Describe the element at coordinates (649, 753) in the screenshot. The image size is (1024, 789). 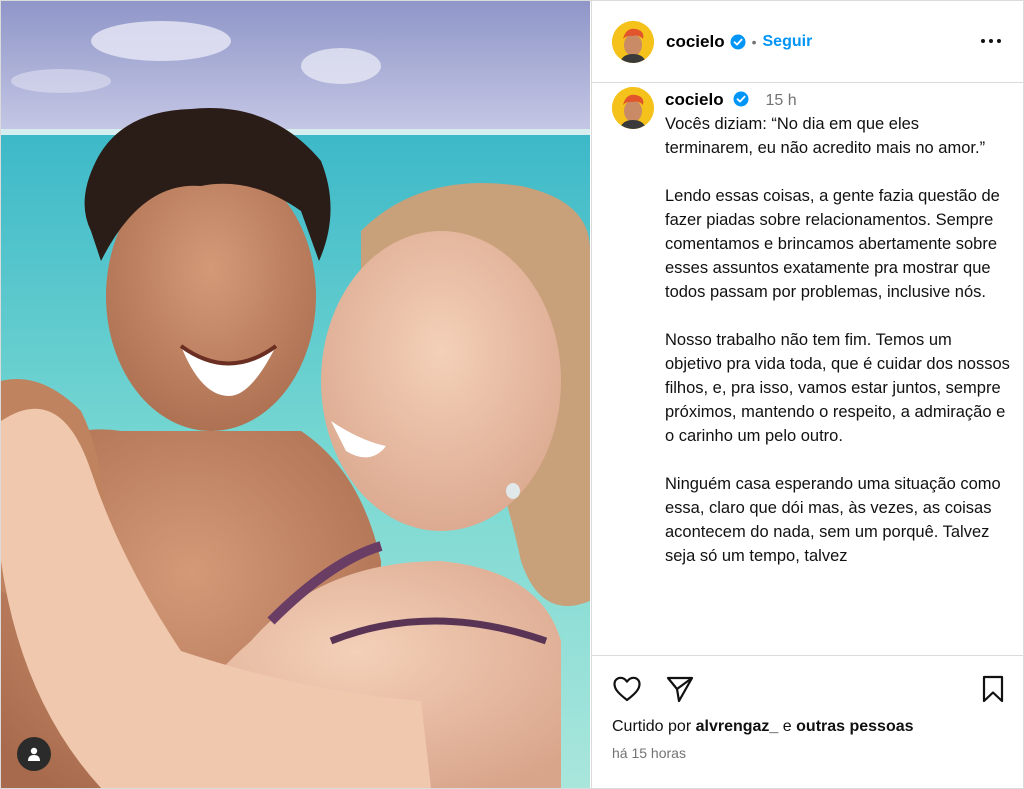
I see `post-time-long: há 15 horas` at that location.